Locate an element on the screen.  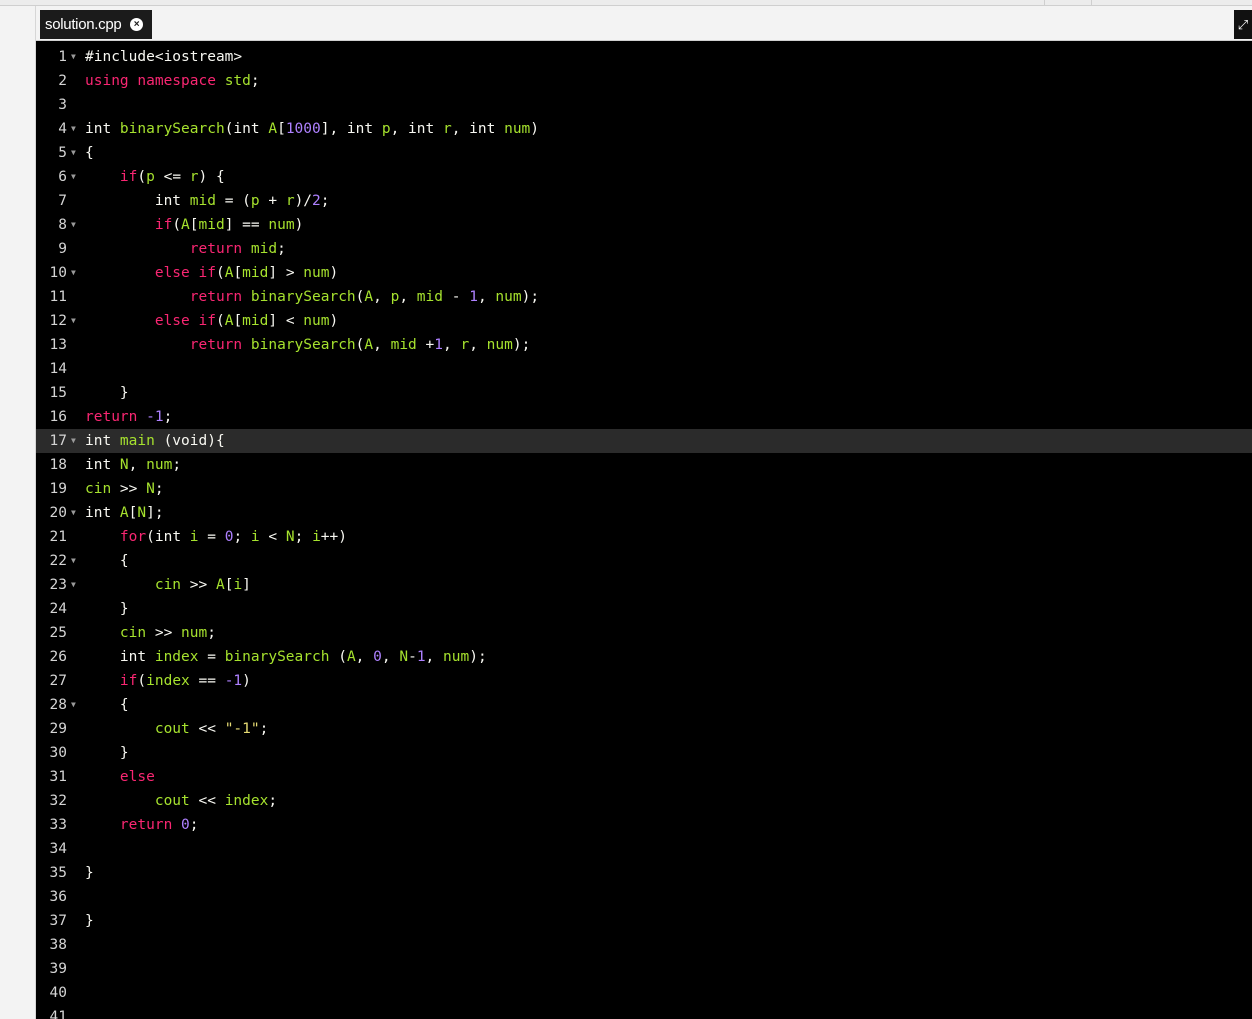
code-token: binarySearch is located at coordinates (172, 129).